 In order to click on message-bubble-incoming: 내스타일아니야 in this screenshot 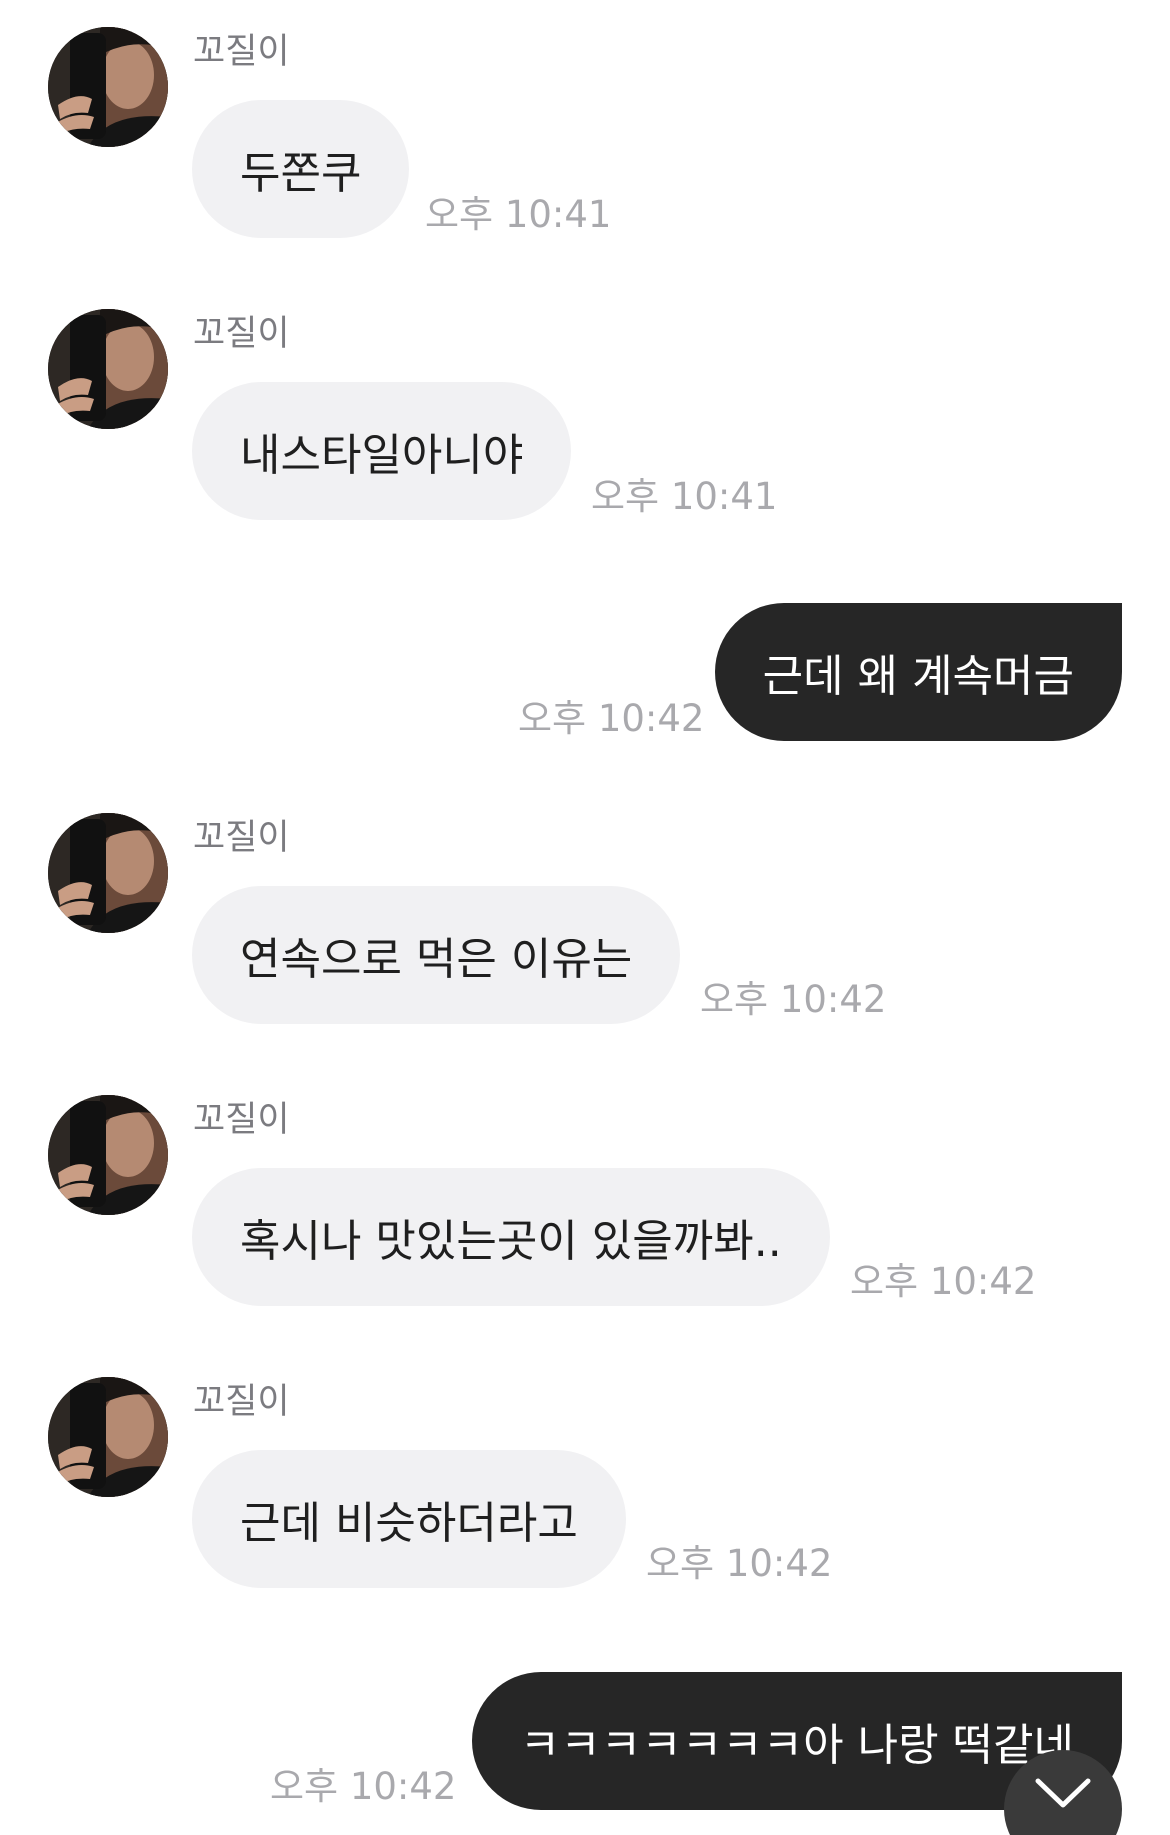, I will do `click(382, 451)`.